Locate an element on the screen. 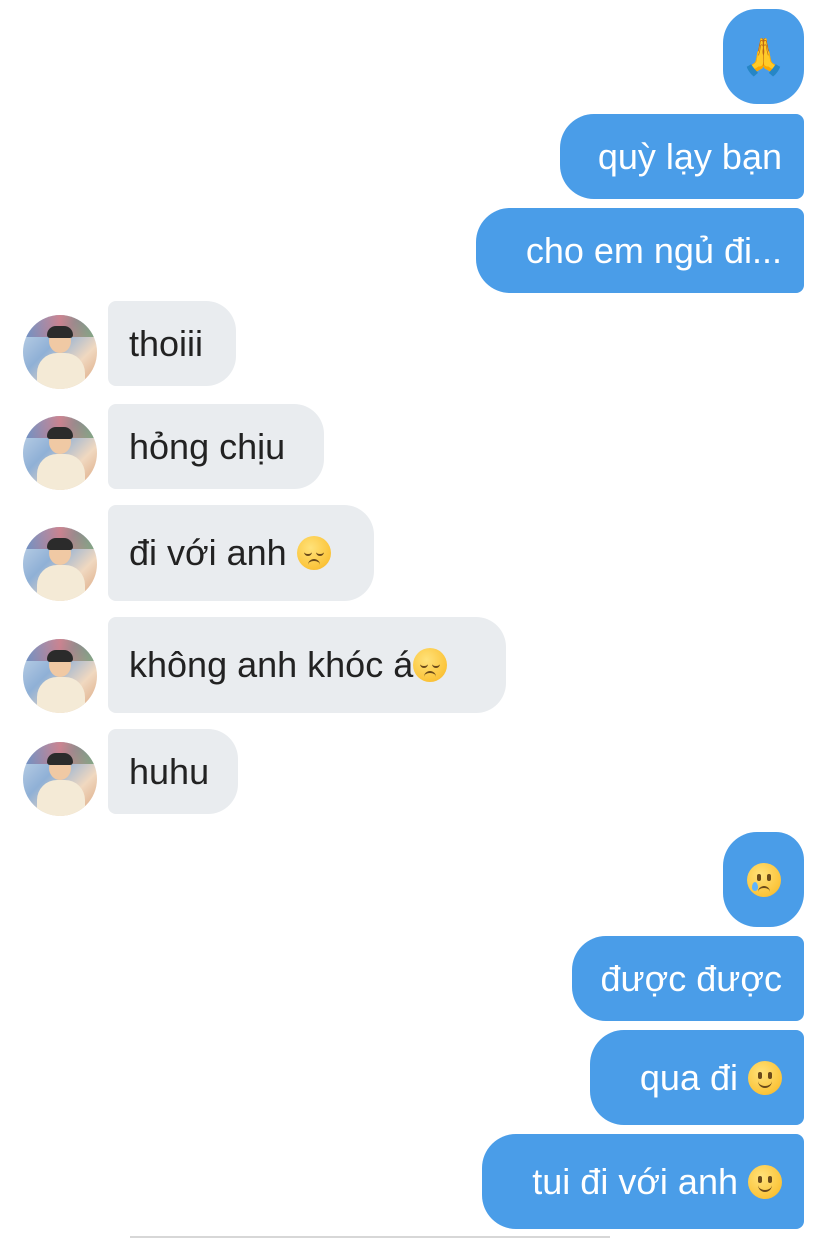 This screenshot has width=828, height=1239. message-text: qua đi is located at coordinates (693, 1077).